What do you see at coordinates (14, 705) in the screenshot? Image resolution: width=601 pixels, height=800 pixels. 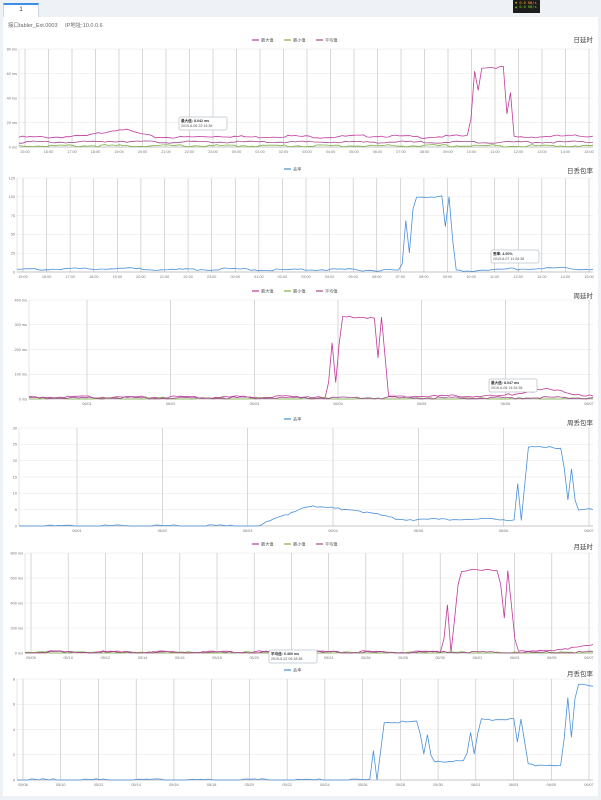 I see `y-tick-label: 6` at bounding box center [14, 705].